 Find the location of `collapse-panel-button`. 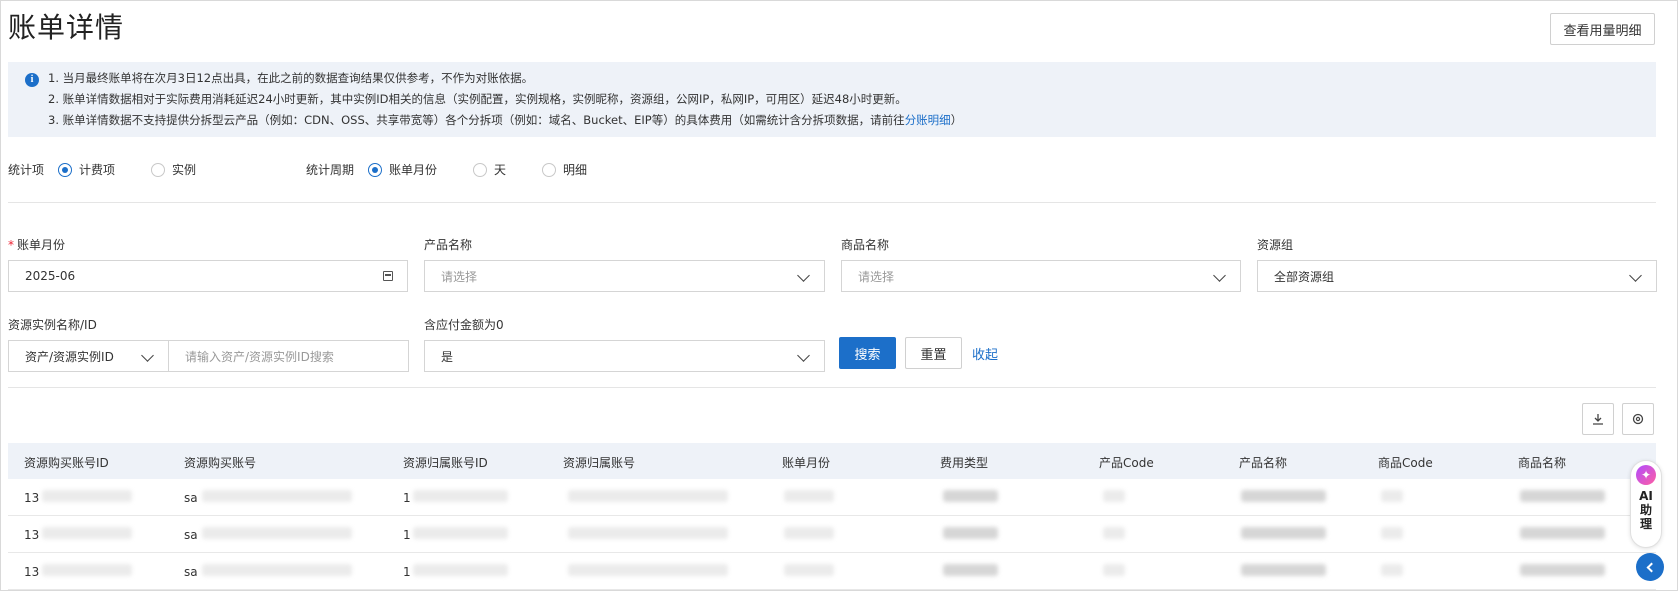

collapse-panel-button is located at coordinates (1650, 567).